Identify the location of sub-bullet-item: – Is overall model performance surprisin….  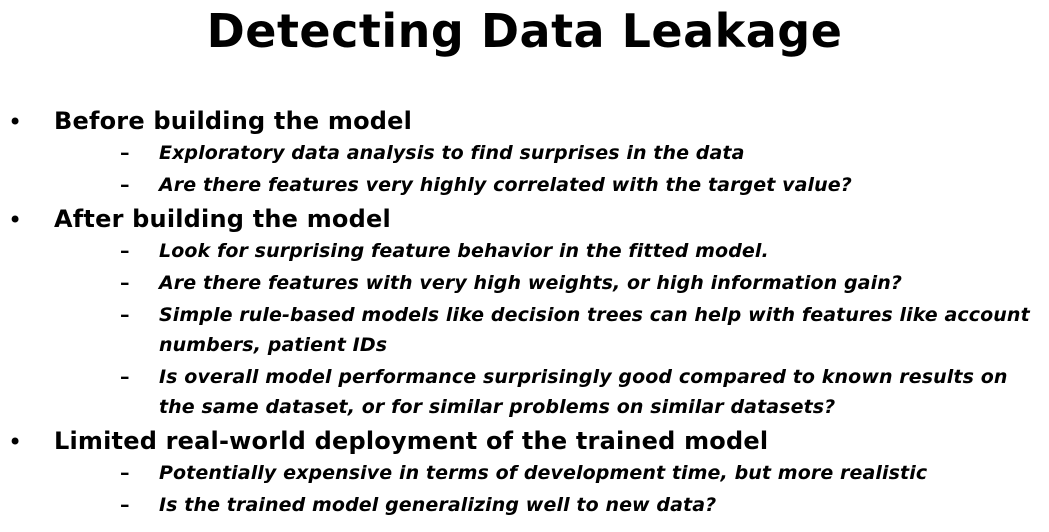
(551, 392).